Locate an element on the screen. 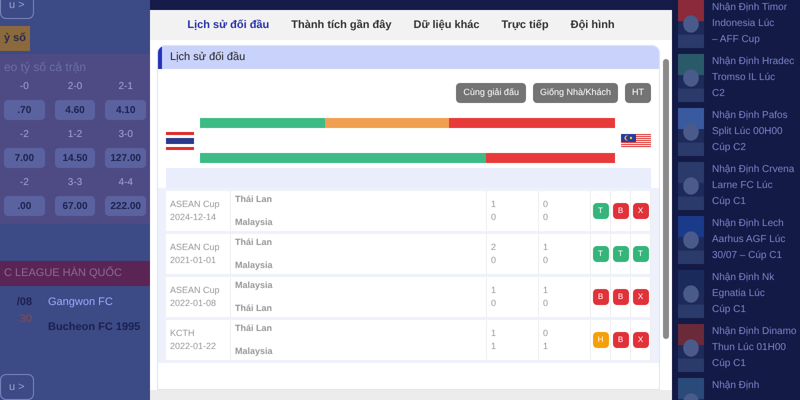  filter-button: HT is located at coordinates (638, 93).